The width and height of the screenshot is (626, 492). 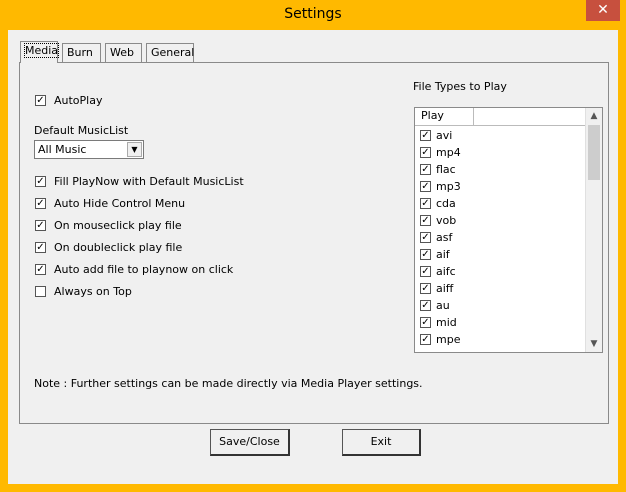 What do you see at coordinates (460, 86) in the screenshot?
I see `file-types-title: File Types to Play` at bounding box center [460, 86].